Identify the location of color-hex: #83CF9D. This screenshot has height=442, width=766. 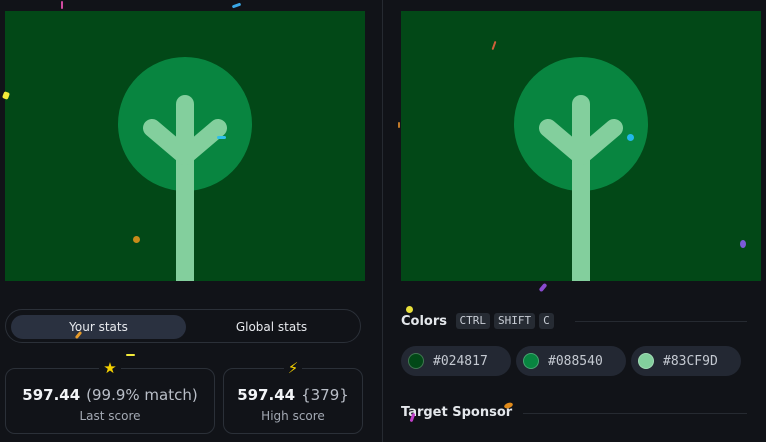
(690, 361).